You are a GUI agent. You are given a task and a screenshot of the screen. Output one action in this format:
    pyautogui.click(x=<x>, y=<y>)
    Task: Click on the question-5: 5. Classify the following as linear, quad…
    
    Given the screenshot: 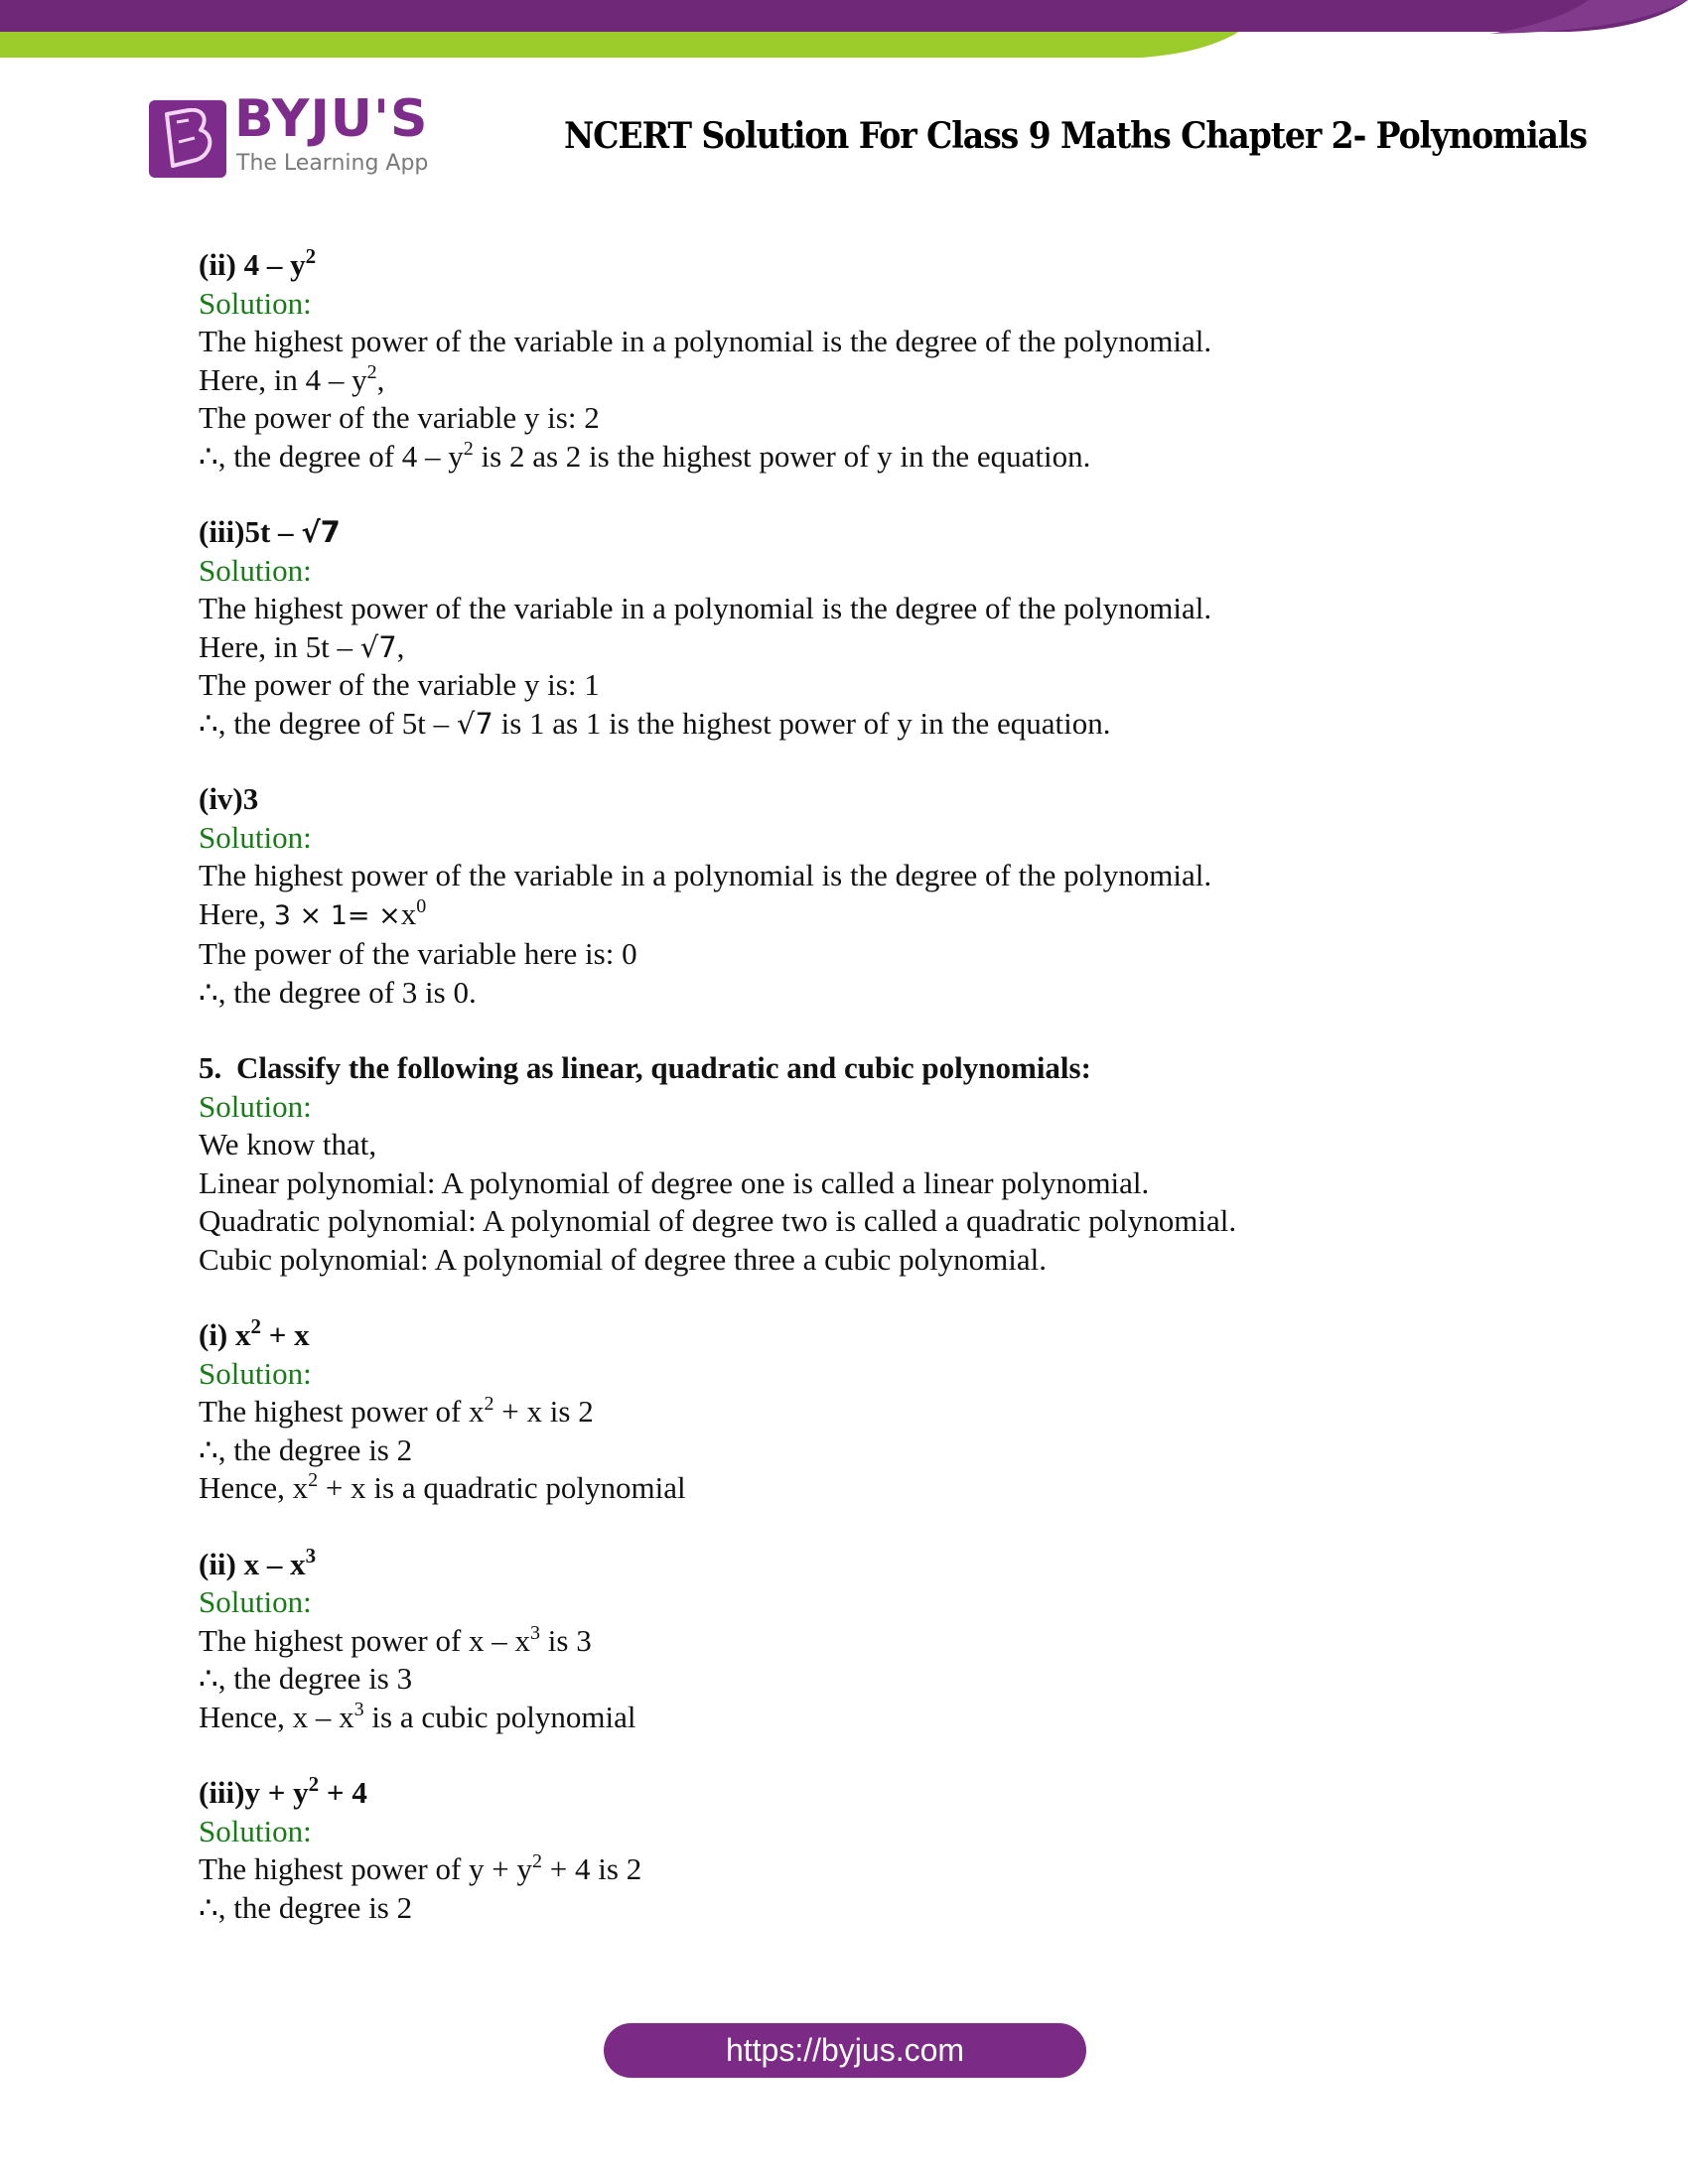 What is the action you would take?
    pyautogui.click(x=874, y=1164)
    